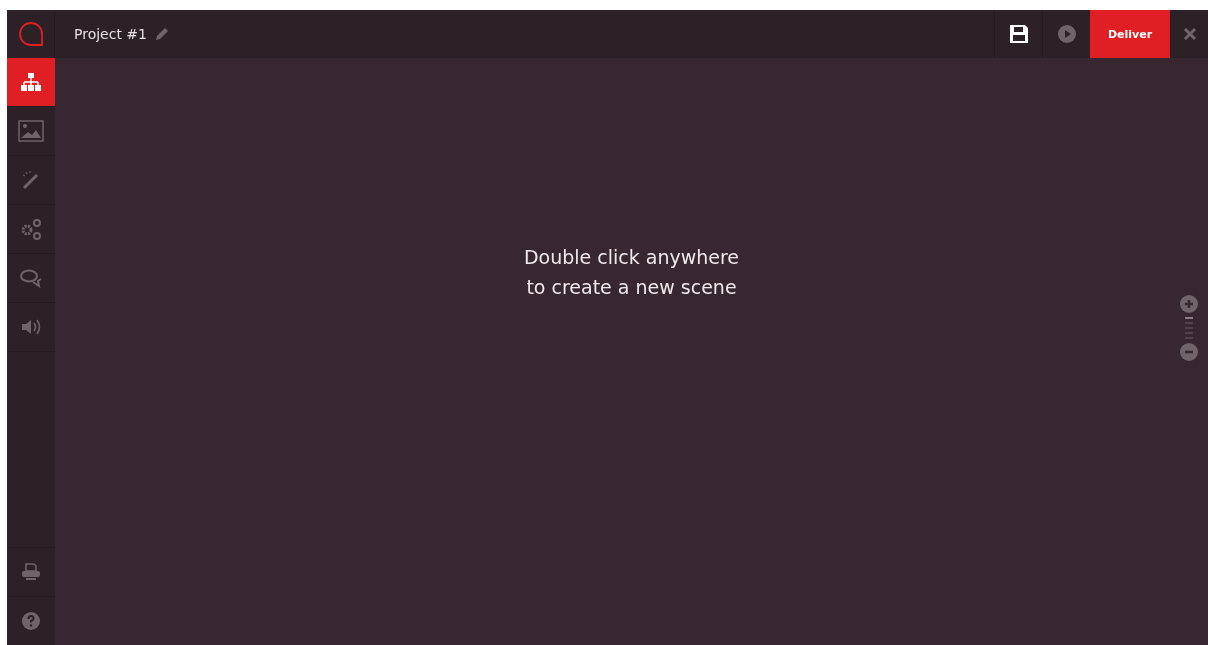 The width and height of the screenshot is (1208, 645). I want to click on zoom-out-icon, so click(1189, 352).